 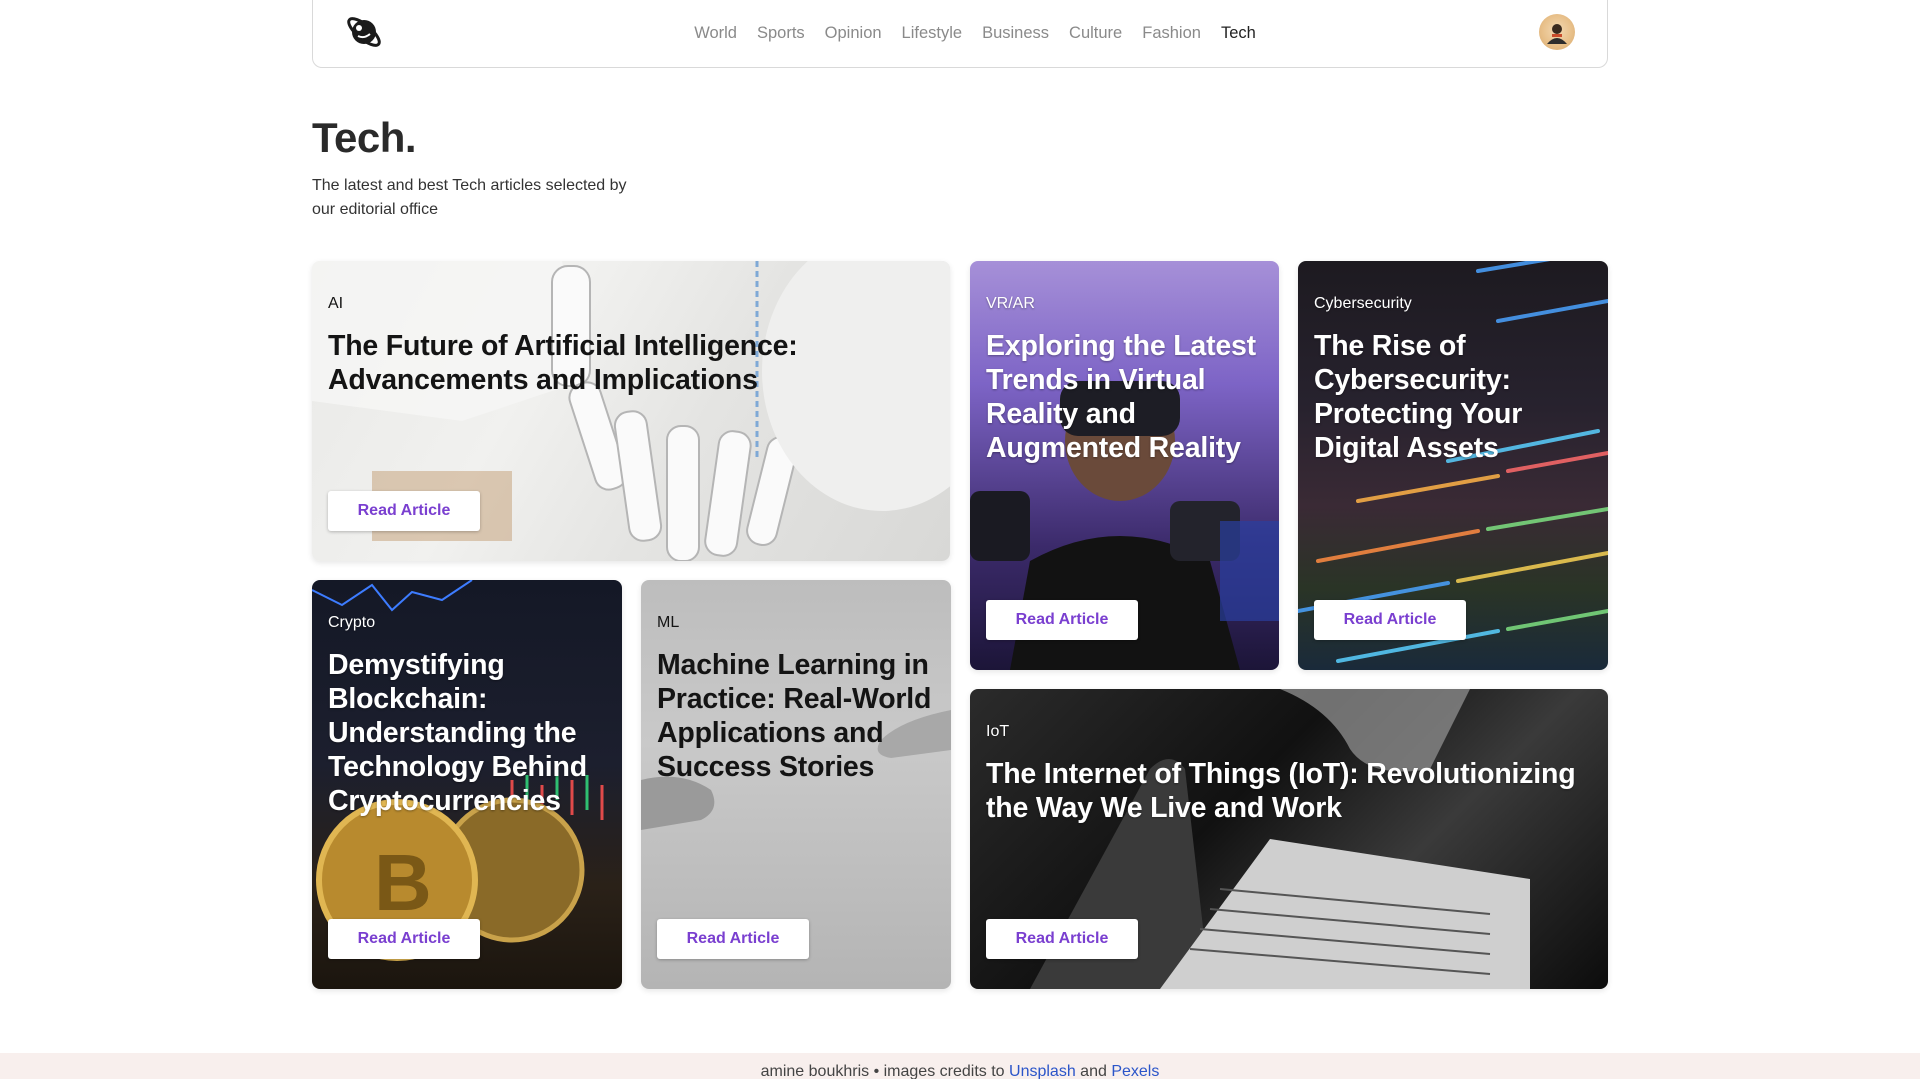 What do you see at coordinates (1171, 33) in the screenshot?
I see `nav-link-fashion: Fashion` at bounding box center [1171, 33].